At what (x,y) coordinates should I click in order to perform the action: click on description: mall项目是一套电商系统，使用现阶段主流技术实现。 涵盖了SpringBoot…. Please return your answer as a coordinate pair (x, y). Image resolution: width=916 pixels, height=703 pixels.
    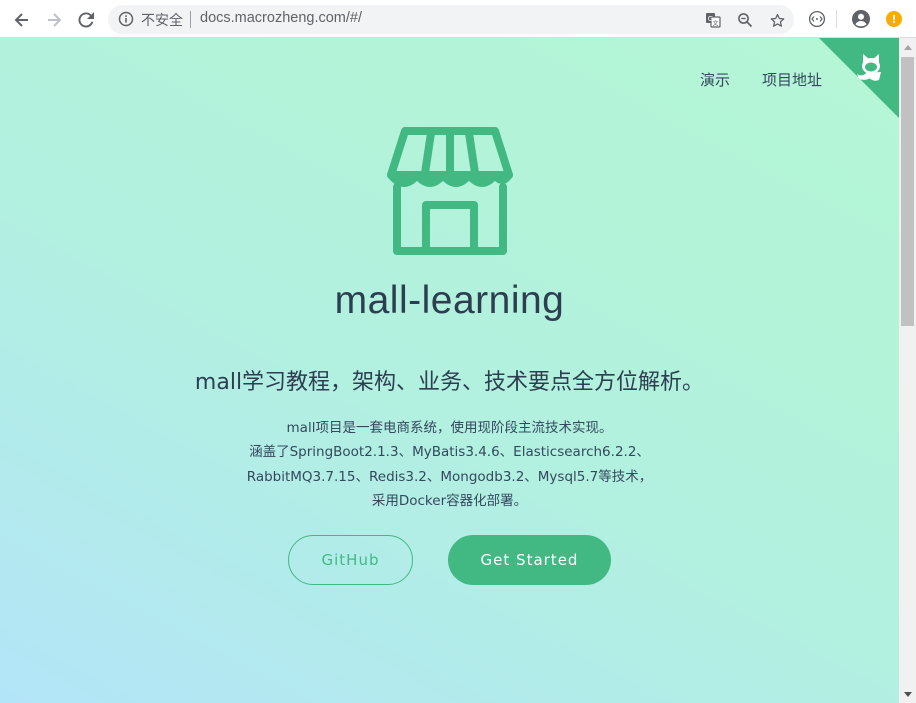
    Looking at the image, I should click on (449, 464).